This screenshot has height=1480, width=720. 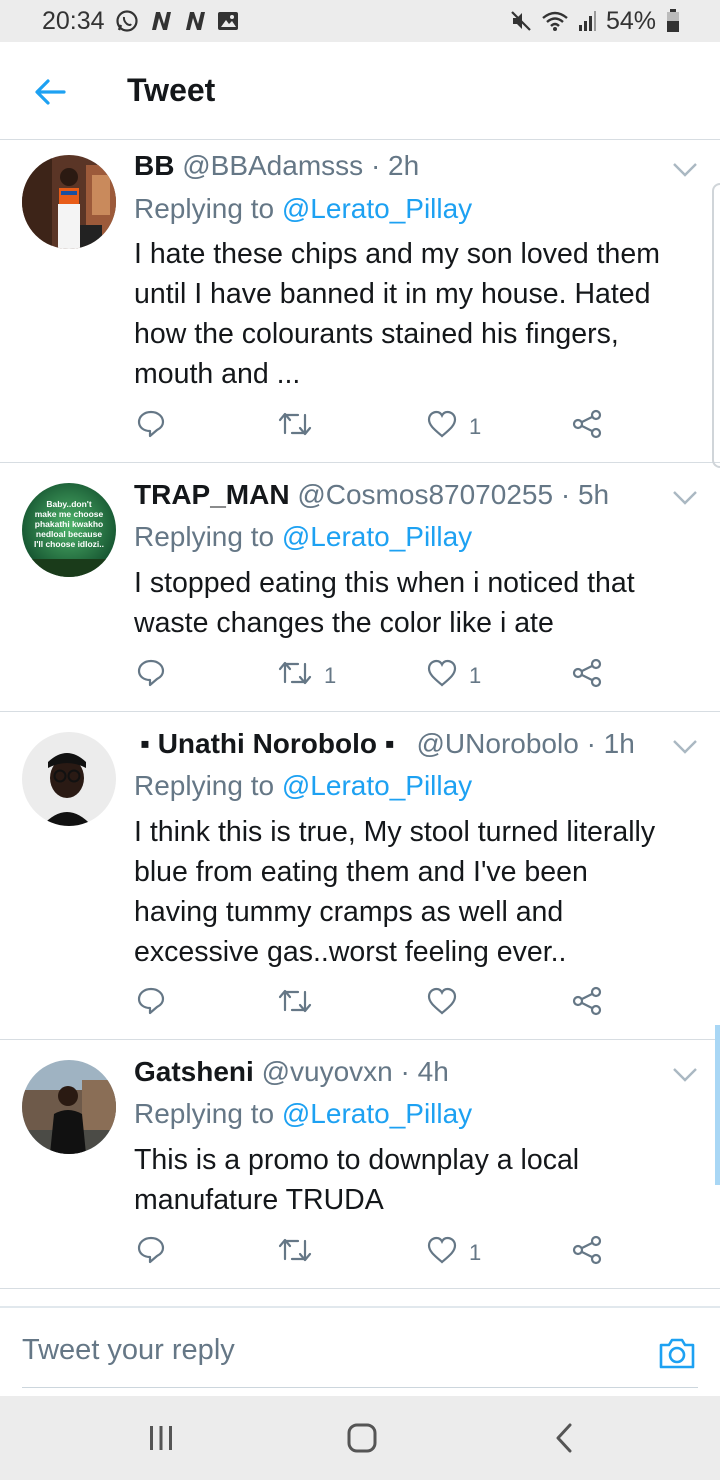 I want to click on user-handle: @vuyovxn, so click(x=327, y=1071).